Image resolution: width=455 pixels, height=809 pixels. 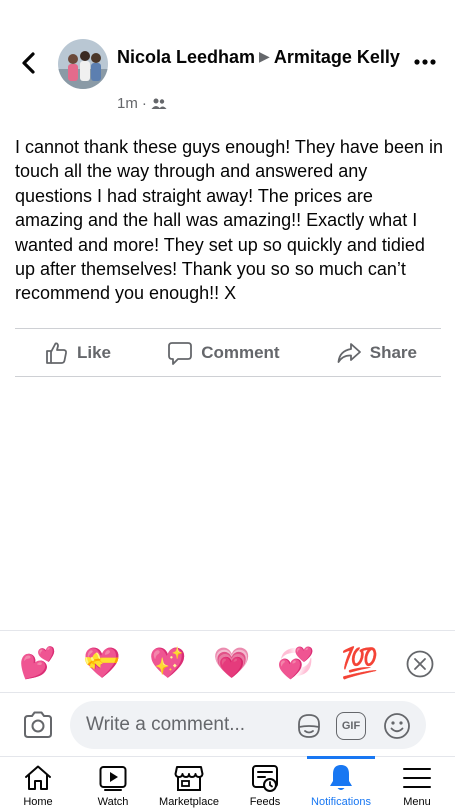 I want to click on nav-menu: Menu, so click(x=417, y=783).